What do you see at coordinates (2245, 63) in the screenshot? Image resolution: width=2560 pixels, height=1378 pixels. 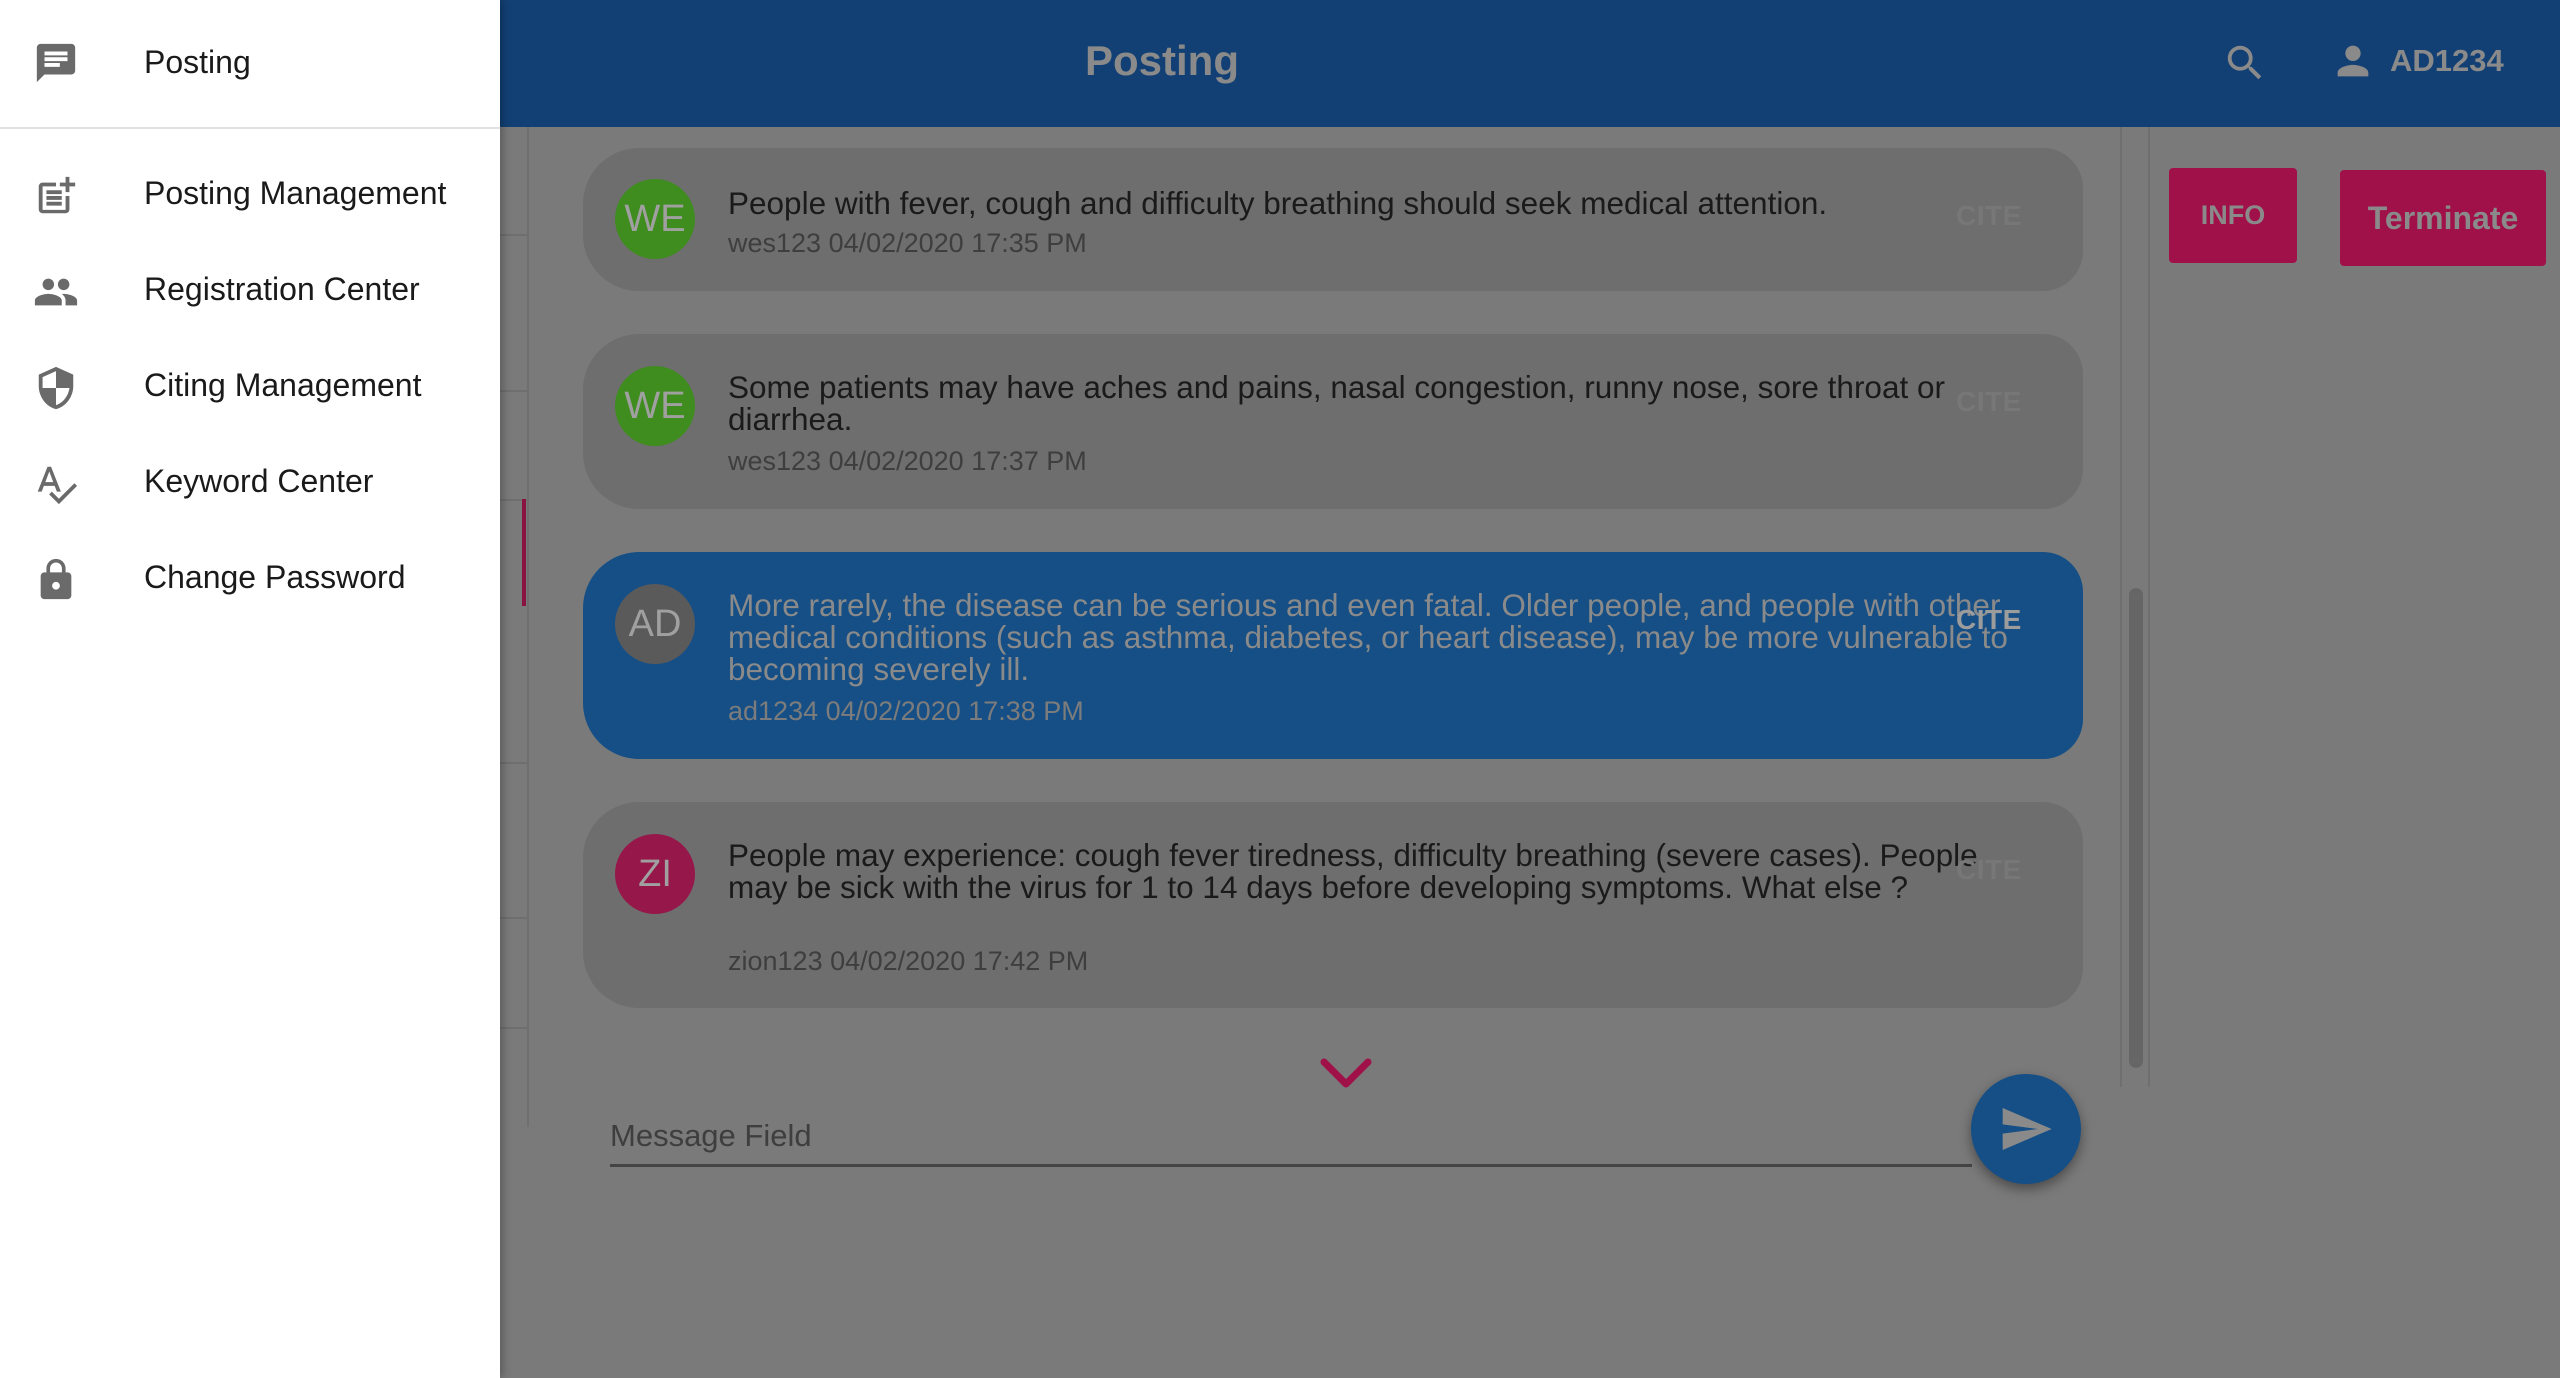 I see `search-icon` at bounding box center [2245, 63].